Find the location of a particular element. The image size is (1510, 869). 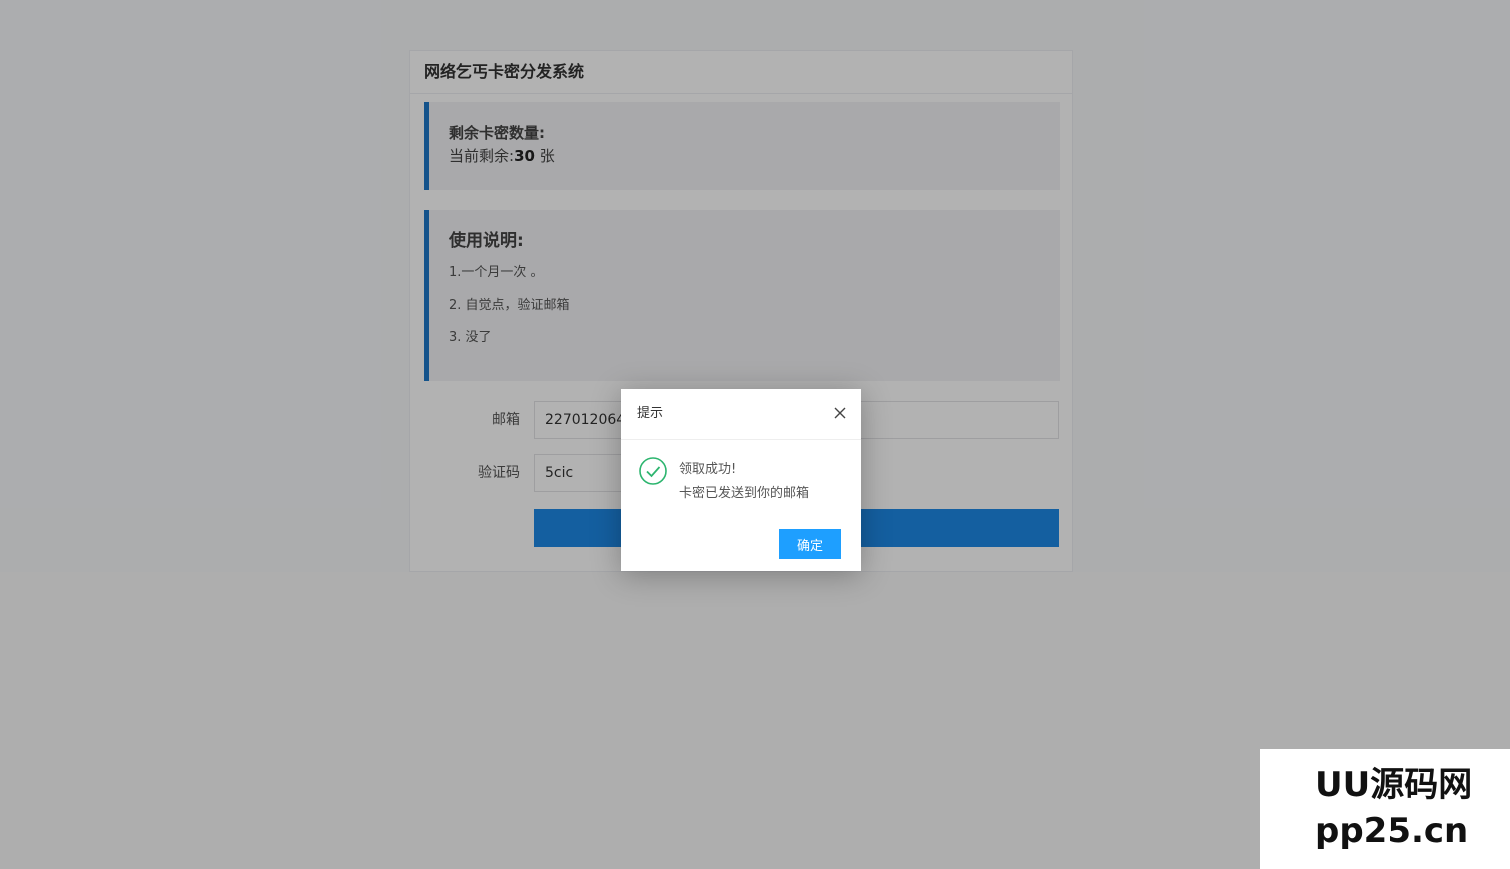

check-circle-icon is located at coordinates (653, 471).